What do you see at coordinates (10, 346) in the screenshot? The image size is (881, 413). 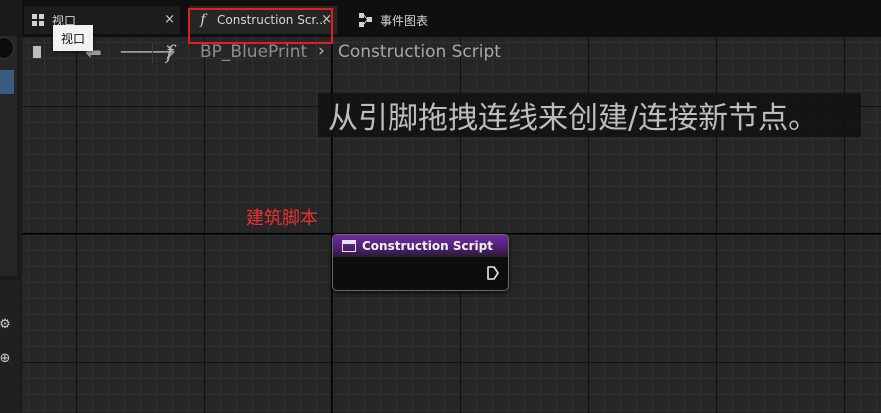 I see `left-panel-lower` at bounding box center [10, 346].